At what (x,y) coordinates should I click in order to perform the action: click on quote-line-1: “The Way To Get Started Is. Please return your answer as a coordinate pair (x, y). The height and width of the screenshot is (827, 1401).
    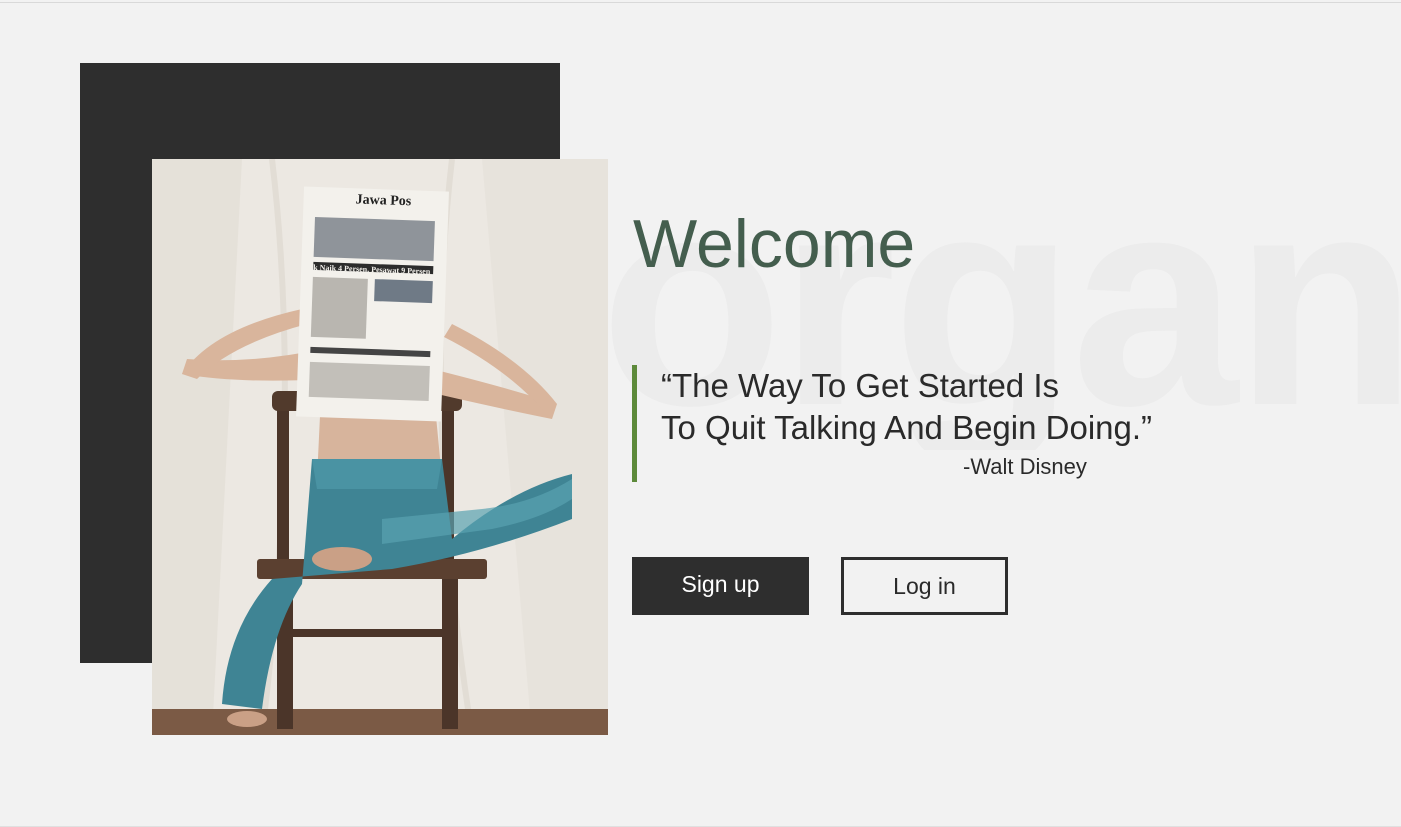
    Looking at the image, I should click on (860, 385).